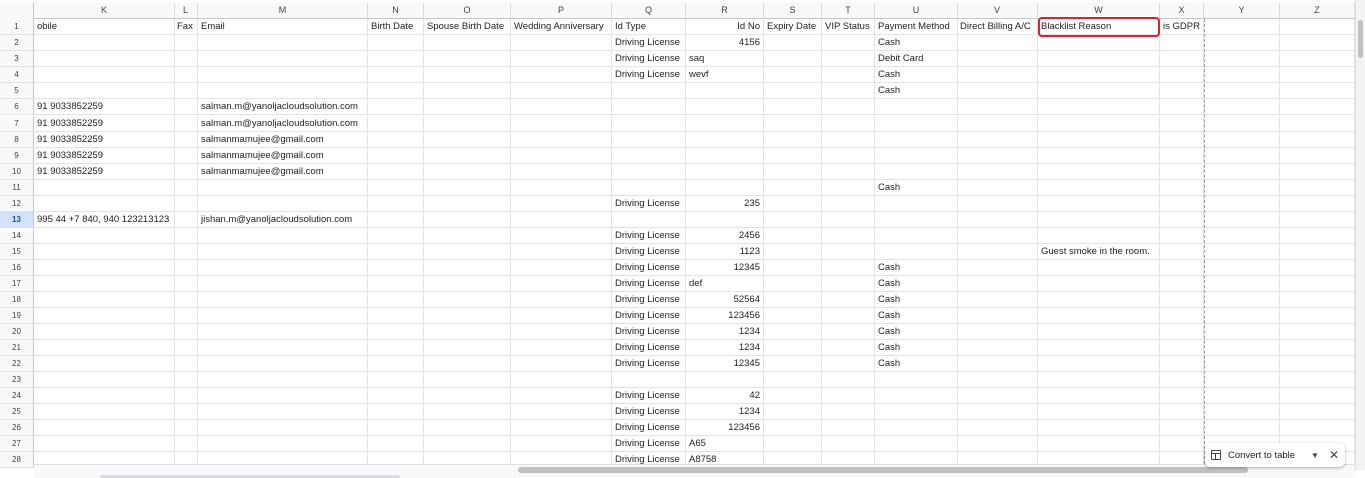 This screenshot has width=1365, height=478. Describe the element at coordinates (1182, 107) in the screenshot. I see `cell-x6` at that location.